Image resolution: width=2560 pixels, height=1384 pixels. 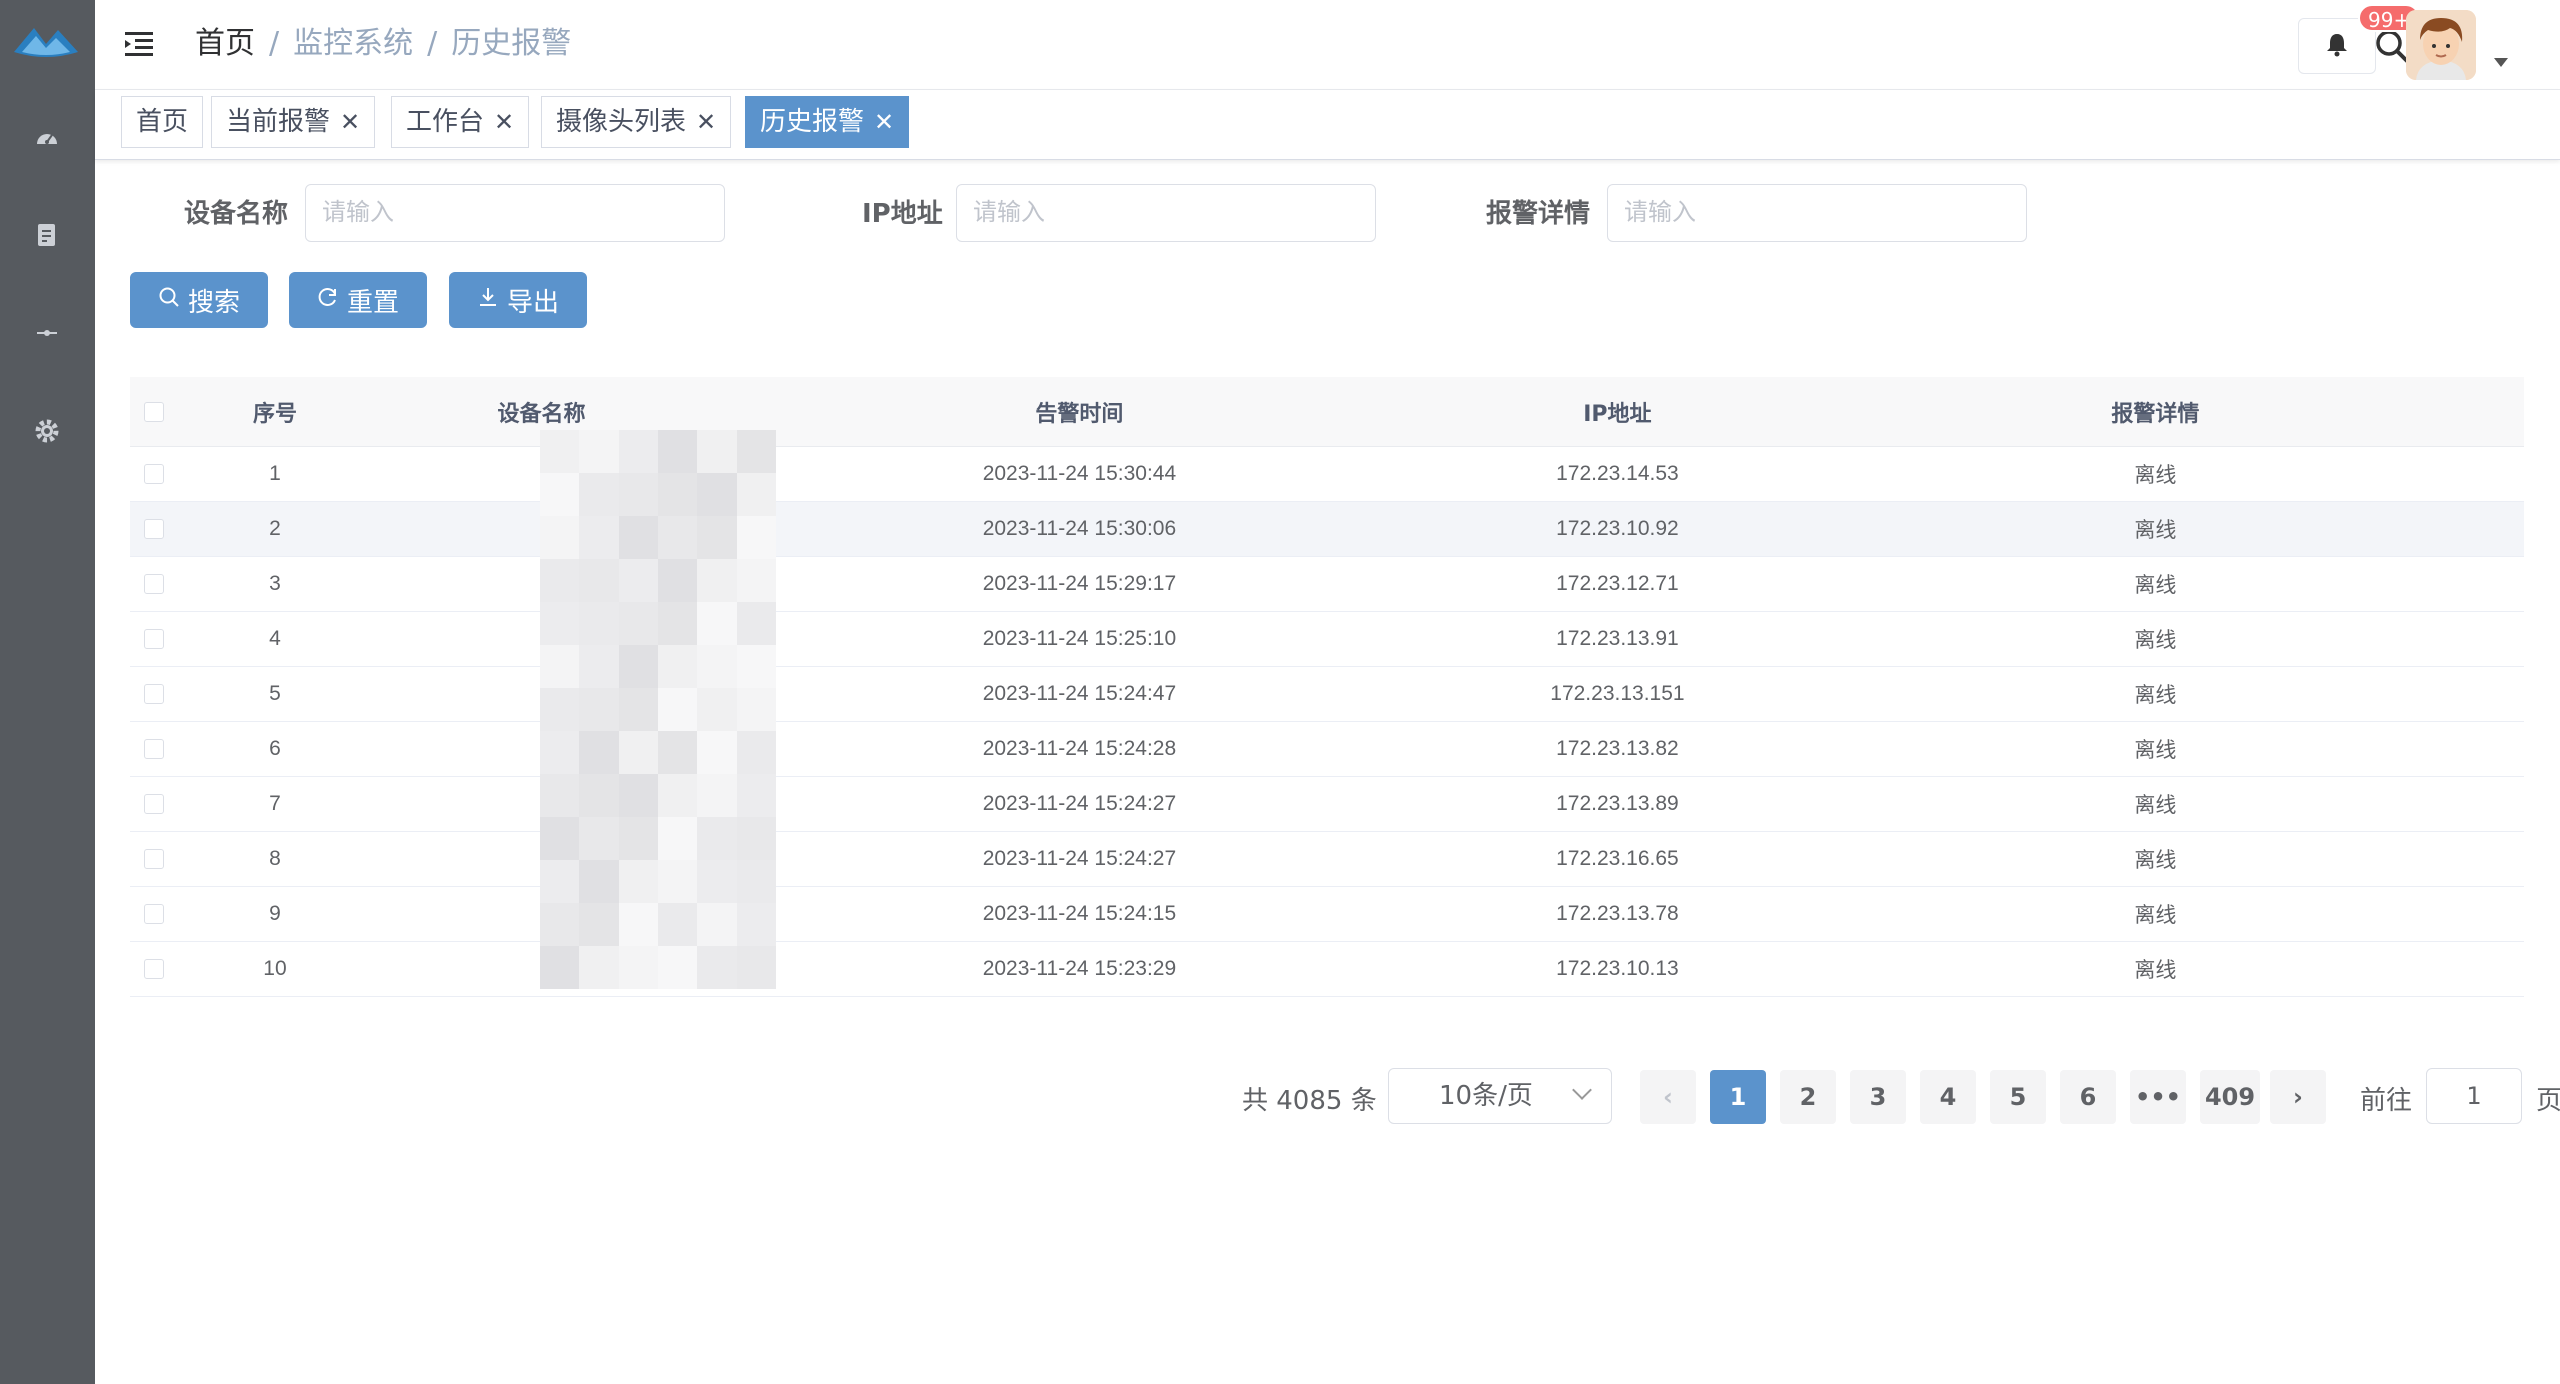 I want to click on column-header: 序号, so click(x=274, y=414).